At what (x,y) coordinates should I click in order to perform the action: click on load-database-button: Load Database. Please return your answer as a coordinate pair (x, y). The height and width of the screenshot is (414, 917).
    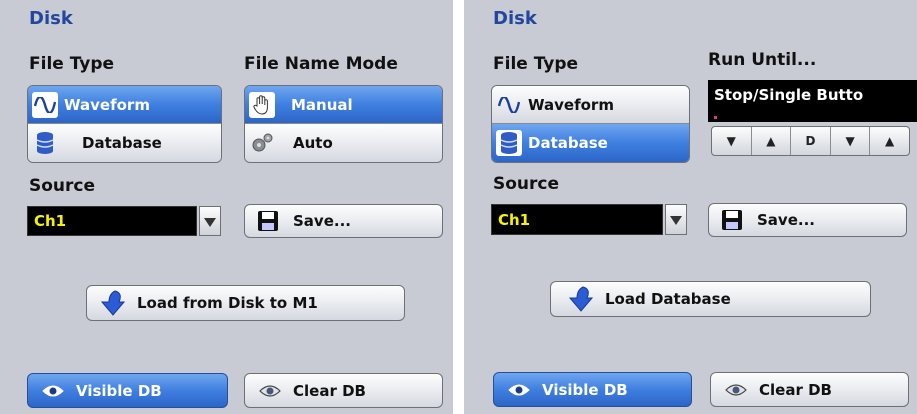
    Looking at the image, I should click on (710, 299).